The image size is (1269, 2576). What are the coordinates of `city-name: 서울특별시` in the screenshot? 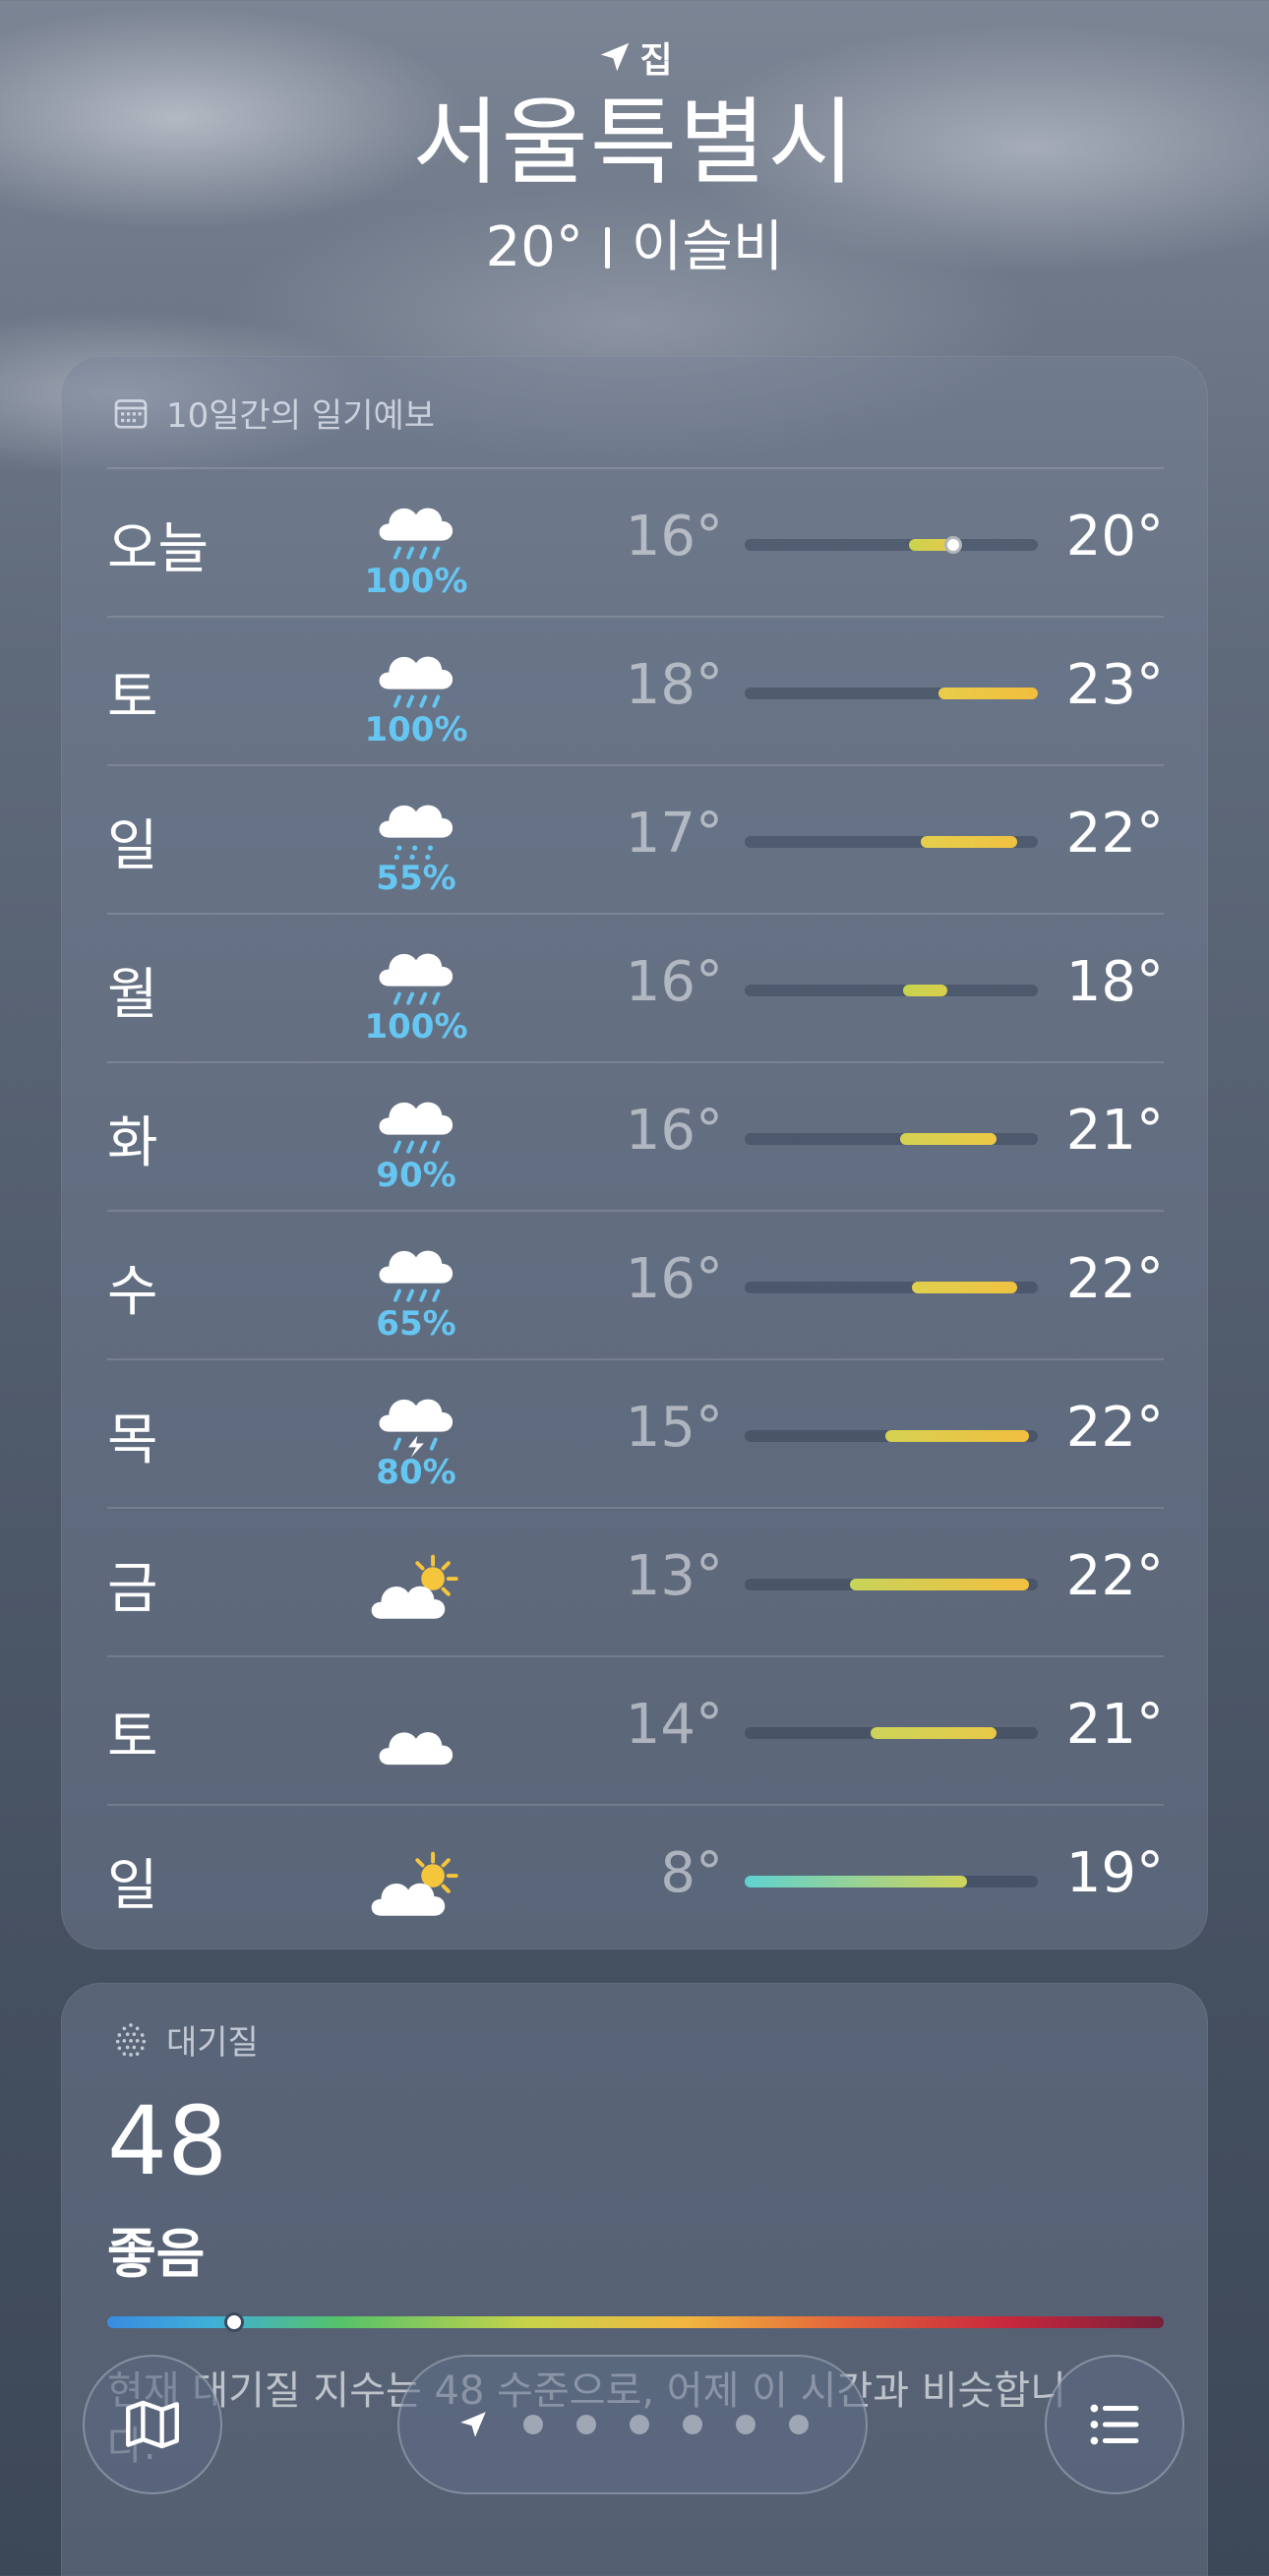 It's located at (634, 143).